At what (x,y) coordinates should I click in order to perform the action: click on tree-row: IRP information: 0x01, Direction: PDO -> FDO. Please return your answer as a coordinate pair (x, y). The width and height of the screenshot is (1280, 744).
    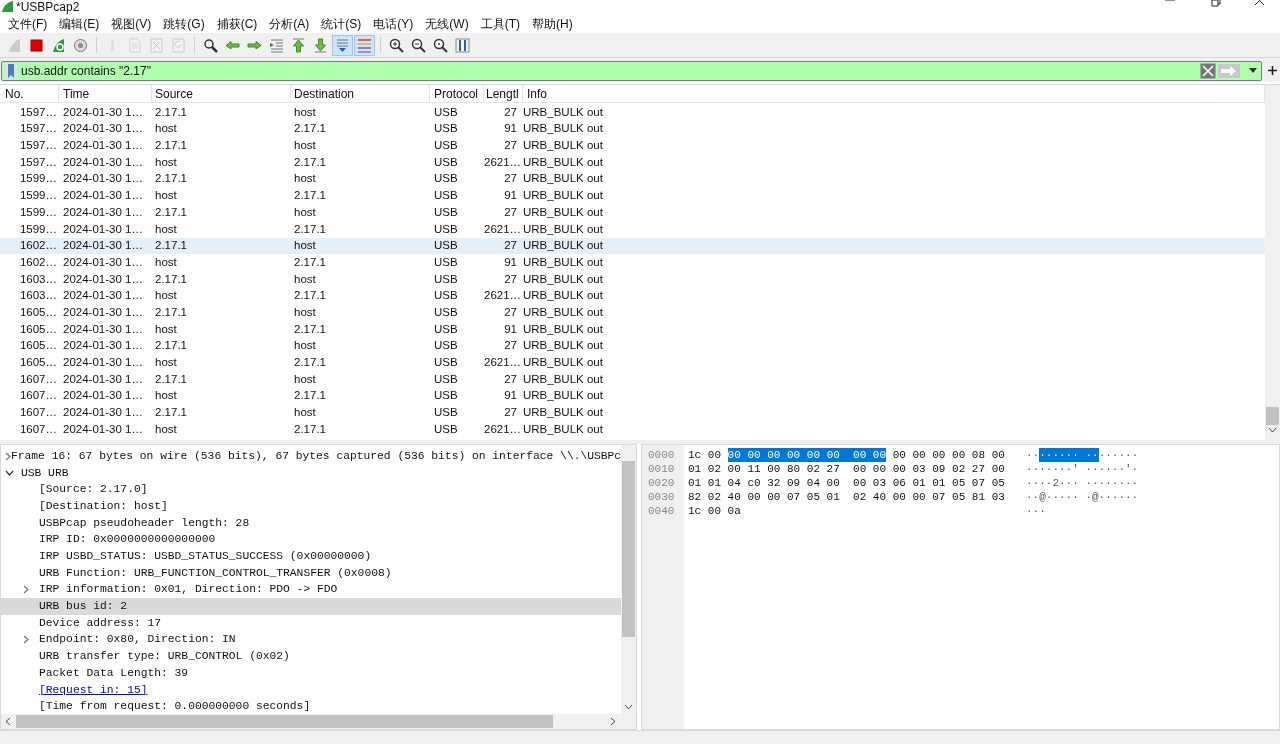
    Looking at the image, I should click on (311, 590).